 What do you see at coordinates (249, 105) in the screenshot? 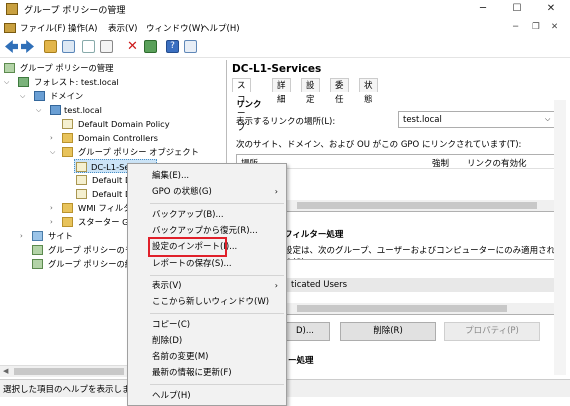
I see `links-heading: リンク` at bounding box center [249, 105].